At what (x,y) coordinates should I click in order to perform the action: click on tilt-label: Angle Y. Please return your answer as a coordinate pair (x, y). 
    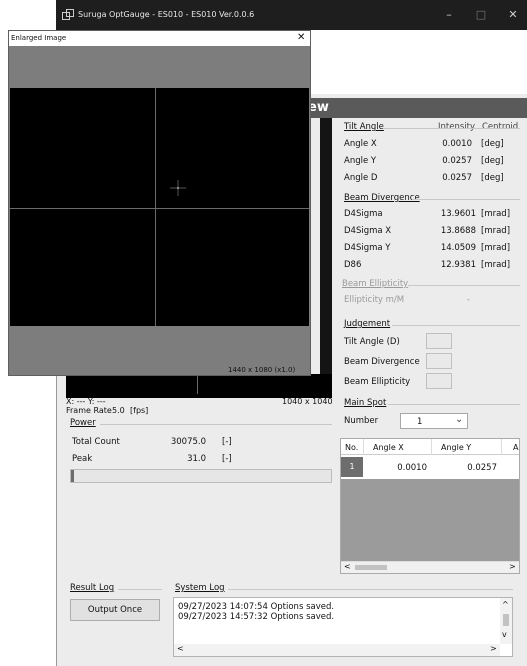
    Looking at the image, I should click on (360, 161).